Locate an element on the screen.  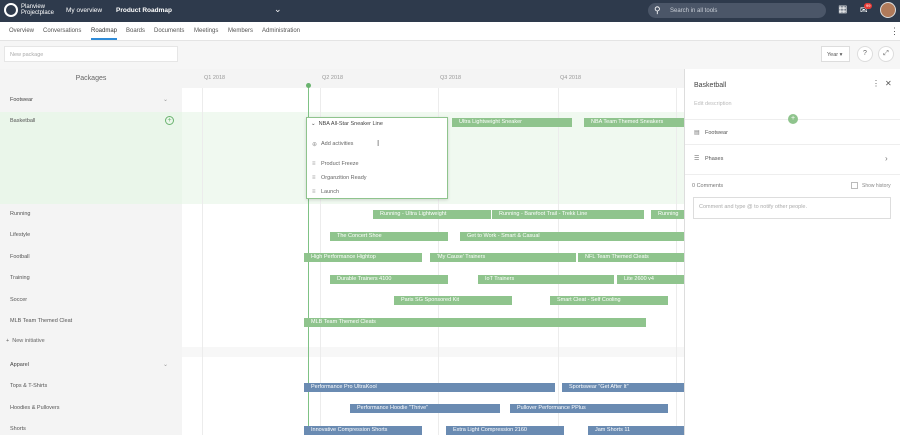
initiative-bar: Running - Ultra Lightweight is located at coordinates (432, 214).